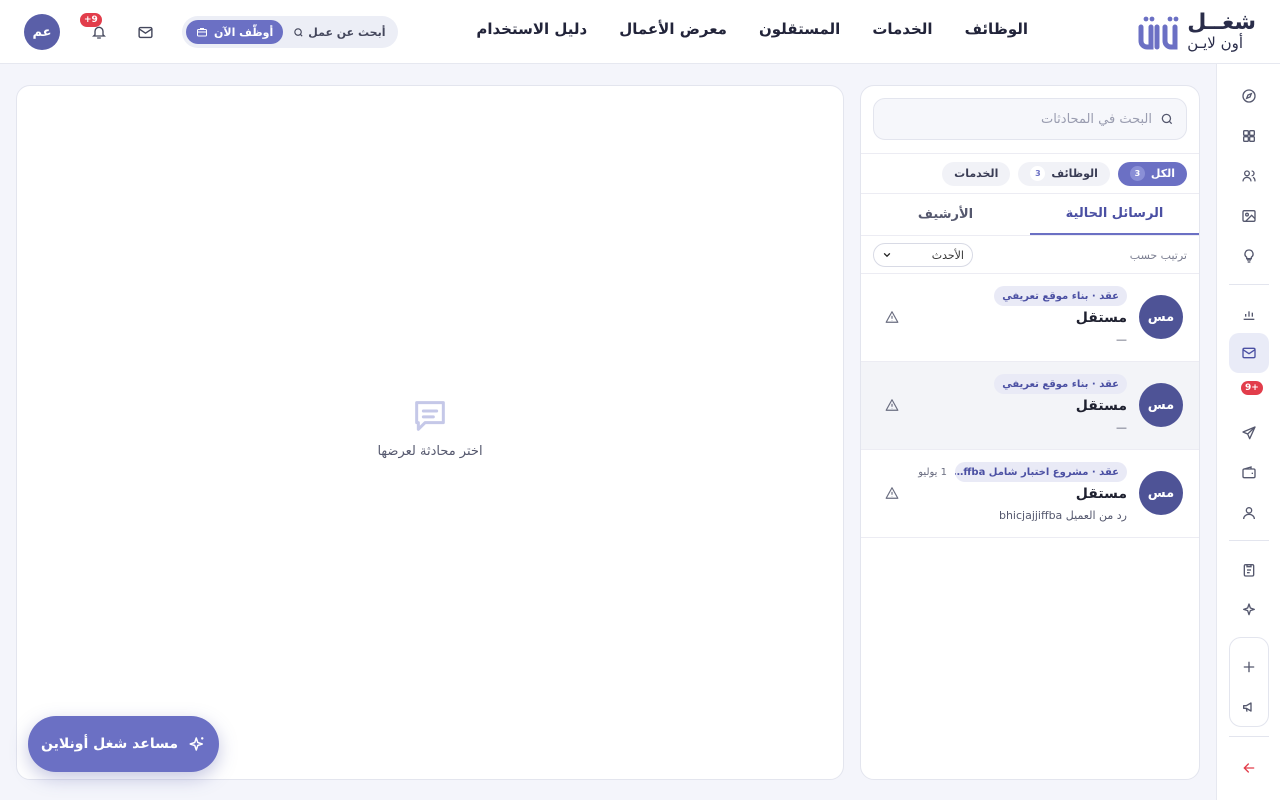 Image resolution: width=1280 pixels, height=800 pixels. What do you see at coordinates (947, 255) in the screenshot?
I see `sort-value: الأحدث` at bounding box center [947, 255].